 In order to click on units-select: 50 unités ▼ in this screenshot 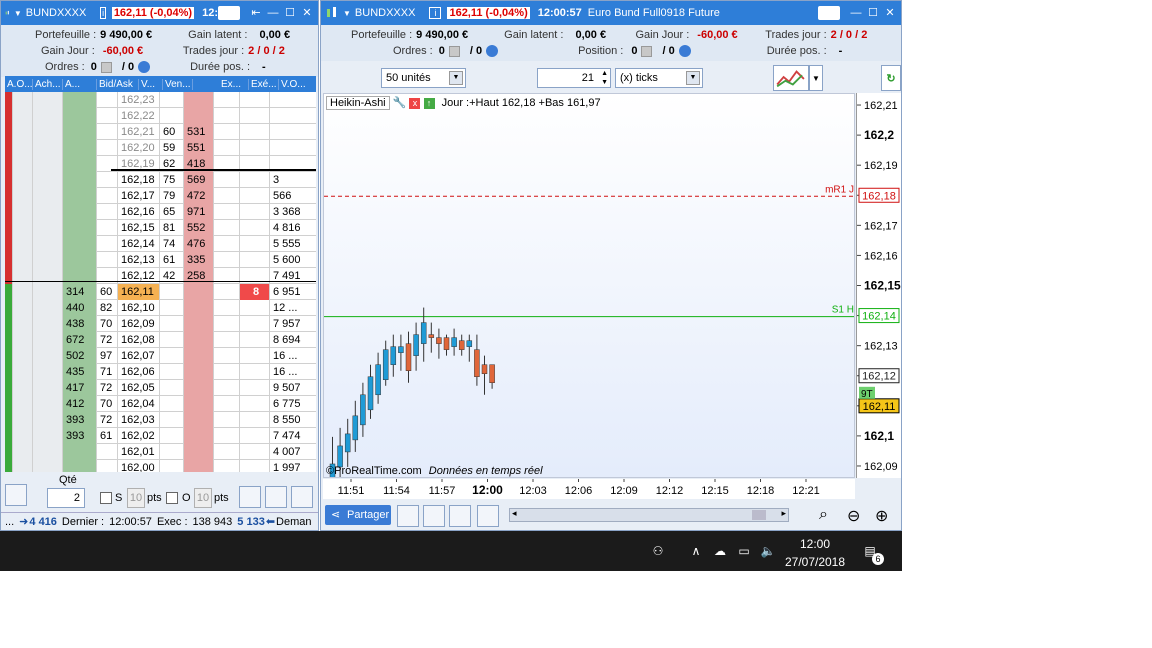, I will do `click(423, 78)`.